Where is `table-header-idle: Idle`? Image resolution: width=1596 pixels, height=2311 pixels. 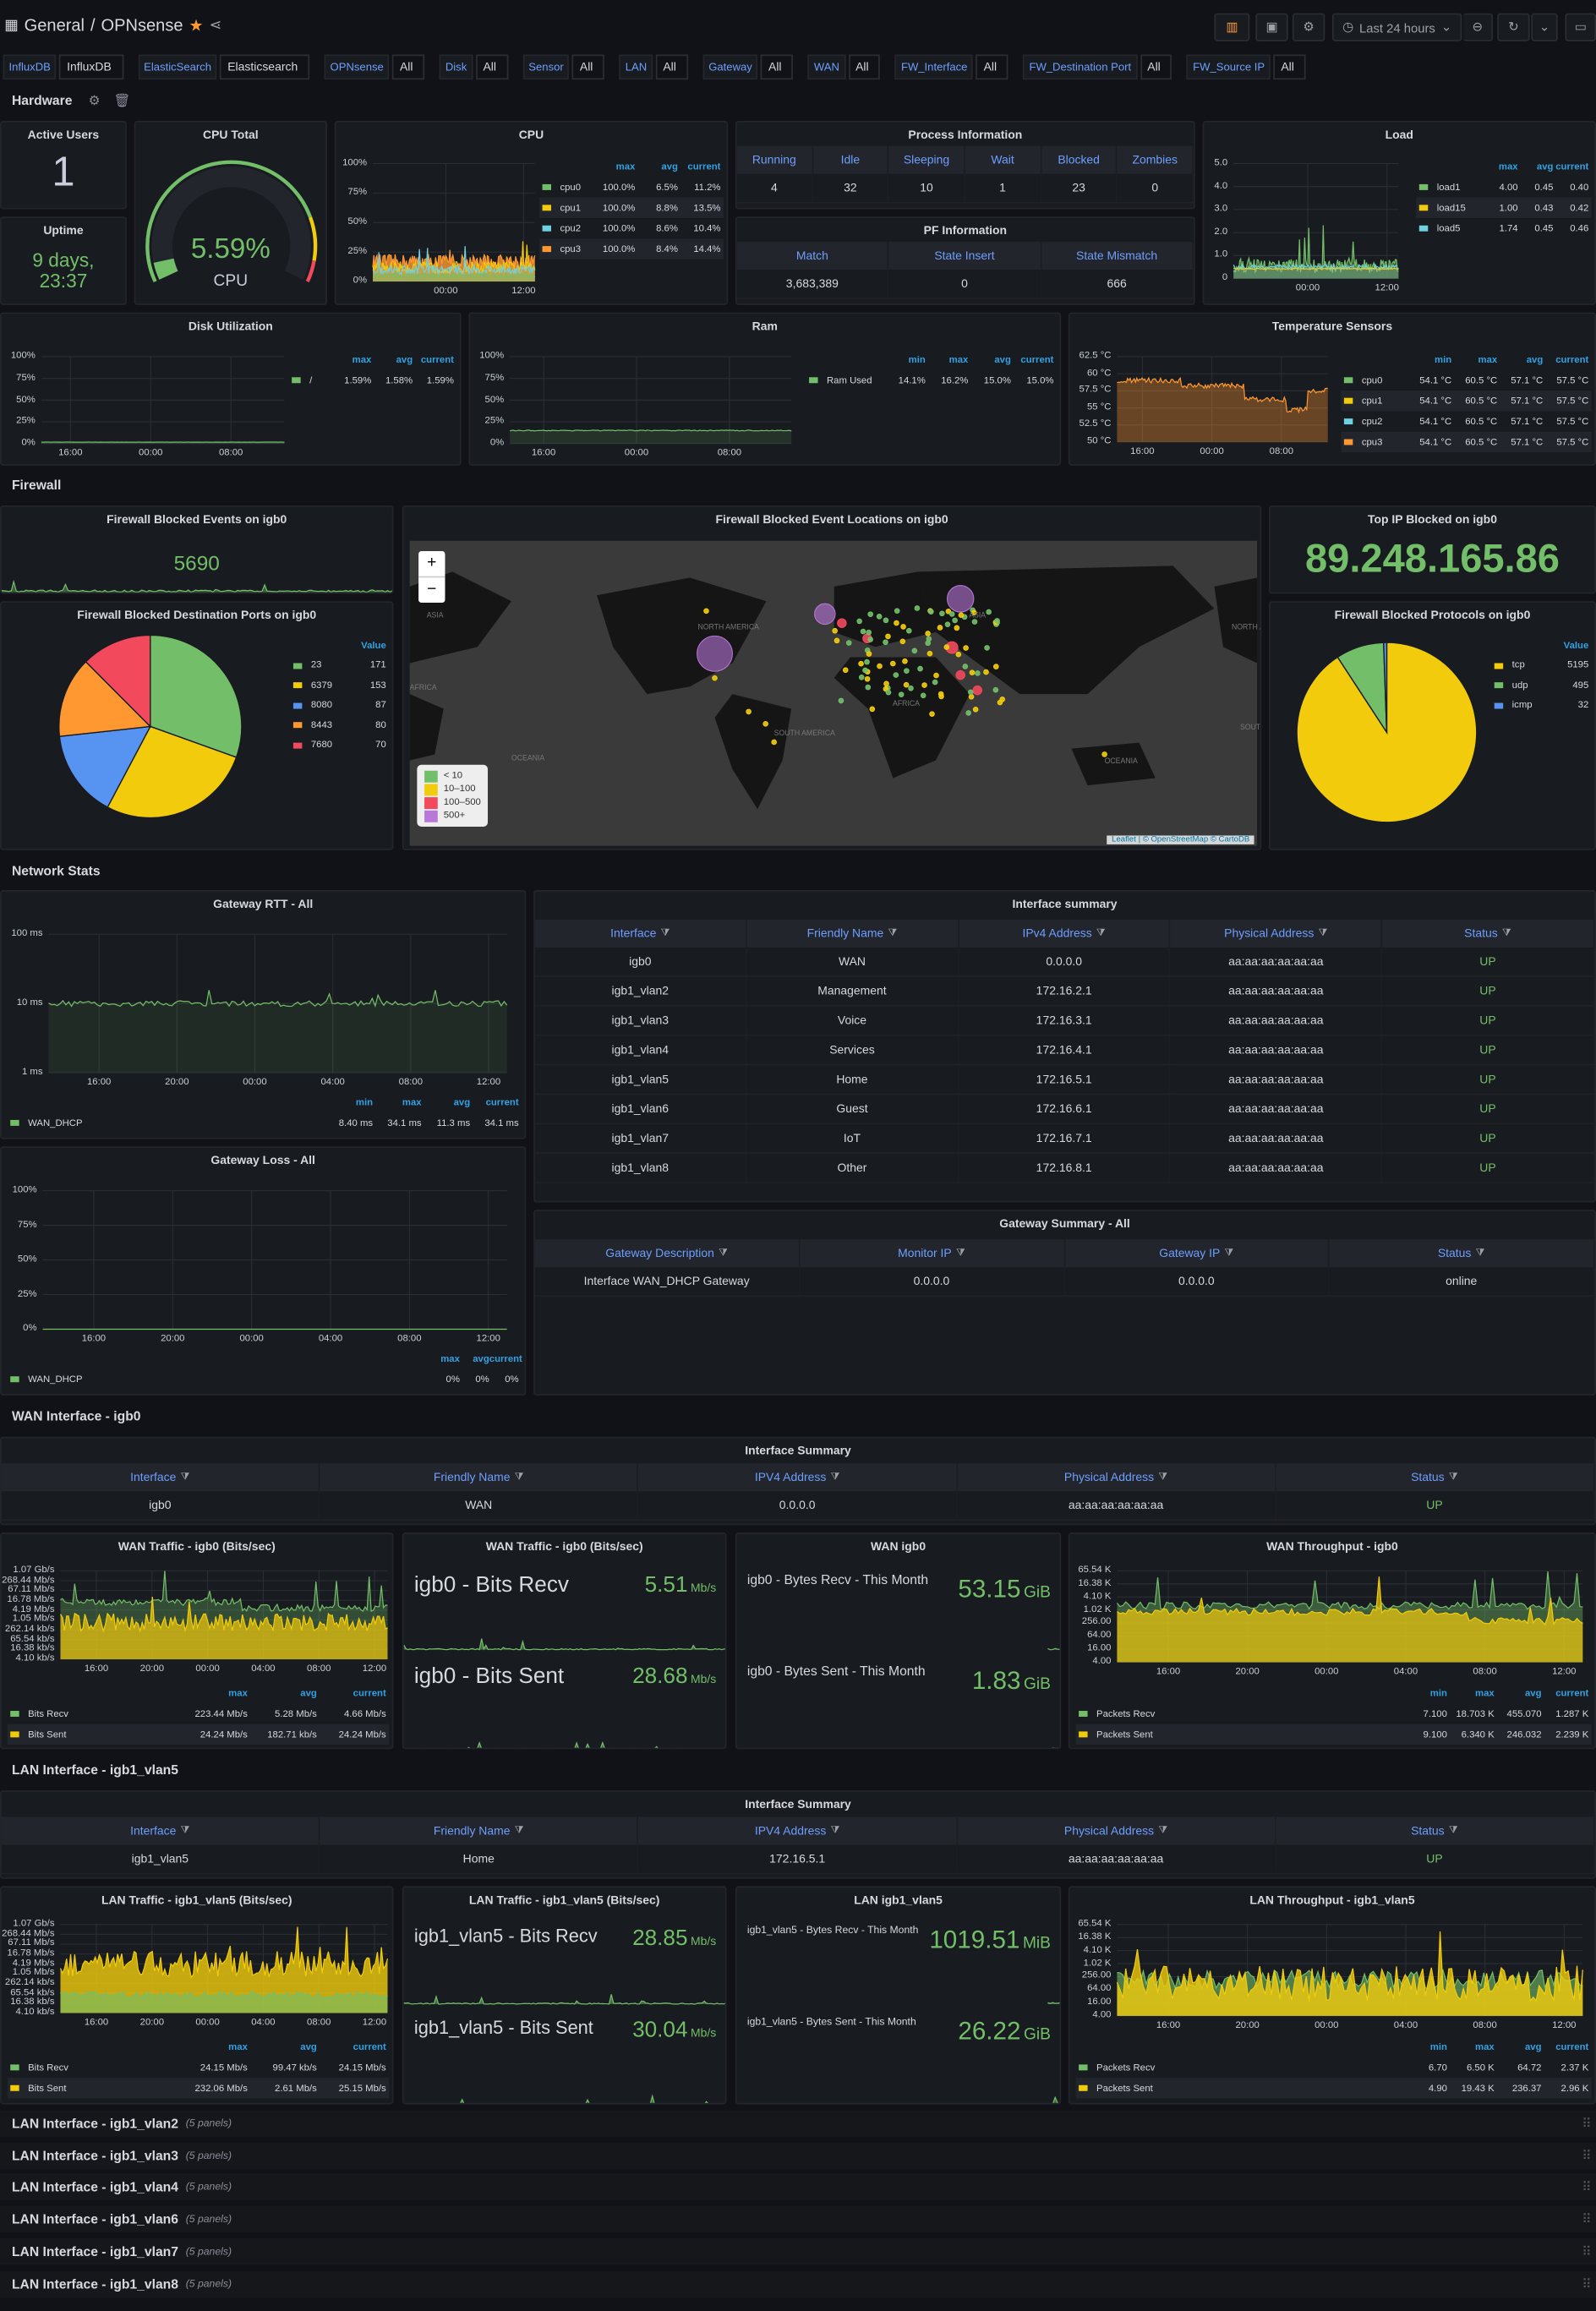 table-header-idle: Idle is located at coordinates (851, 160).